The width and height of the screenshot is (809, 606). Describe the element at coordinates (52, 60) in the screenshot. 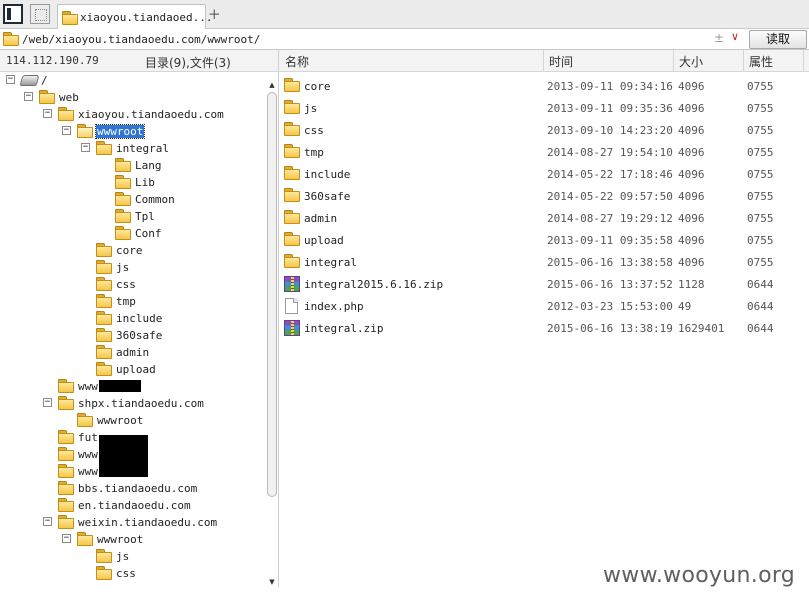

I see `server-ip: 114.112.190.79` at that location.